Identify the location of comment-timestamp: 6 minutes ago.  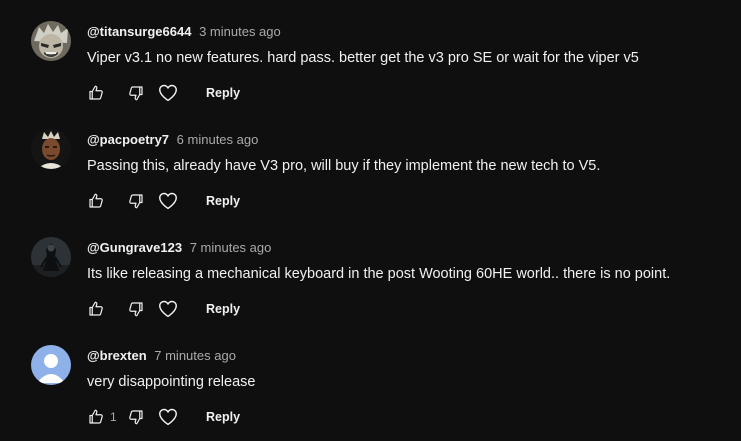
(218, 139).